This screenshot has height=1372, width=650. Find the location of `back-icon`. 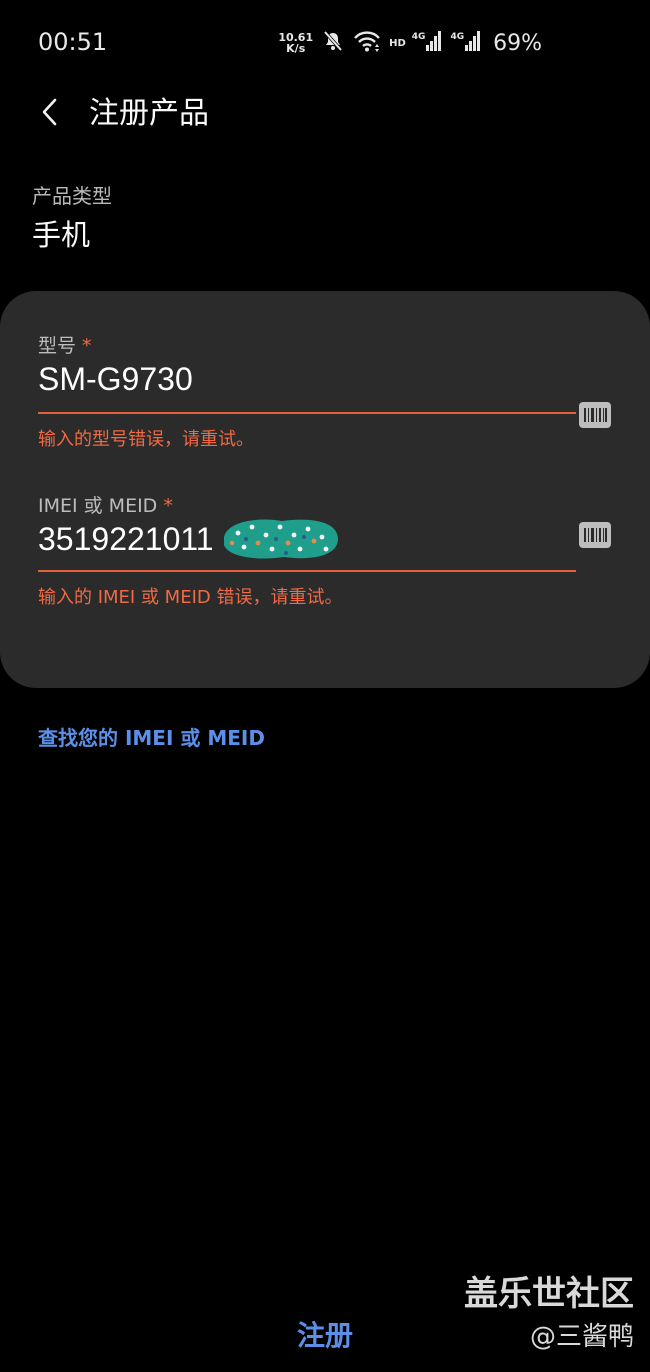

back-icon is located at coordinates (50, 114).